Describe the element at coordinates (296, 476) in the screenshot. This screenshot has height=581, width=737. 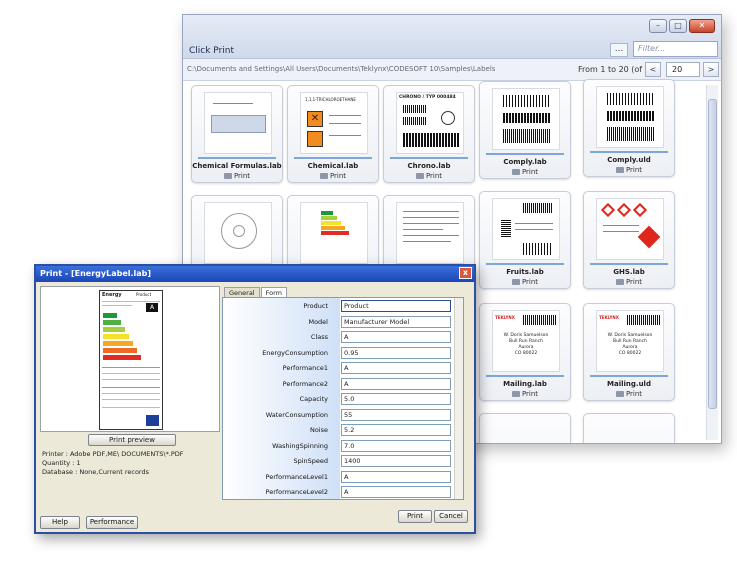
I see `field-label: PerformanceLevel1` at that location.